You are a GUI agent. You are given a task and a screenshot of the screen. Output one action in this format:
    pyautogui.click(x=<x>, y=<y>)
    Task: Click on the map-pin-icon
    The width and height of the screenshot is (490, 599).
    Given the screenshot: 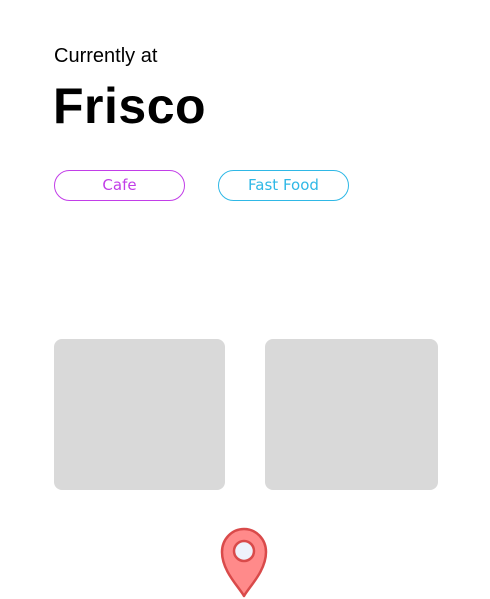 What is the action you would take?
    pyautogui.click(x=244, y=562)
    